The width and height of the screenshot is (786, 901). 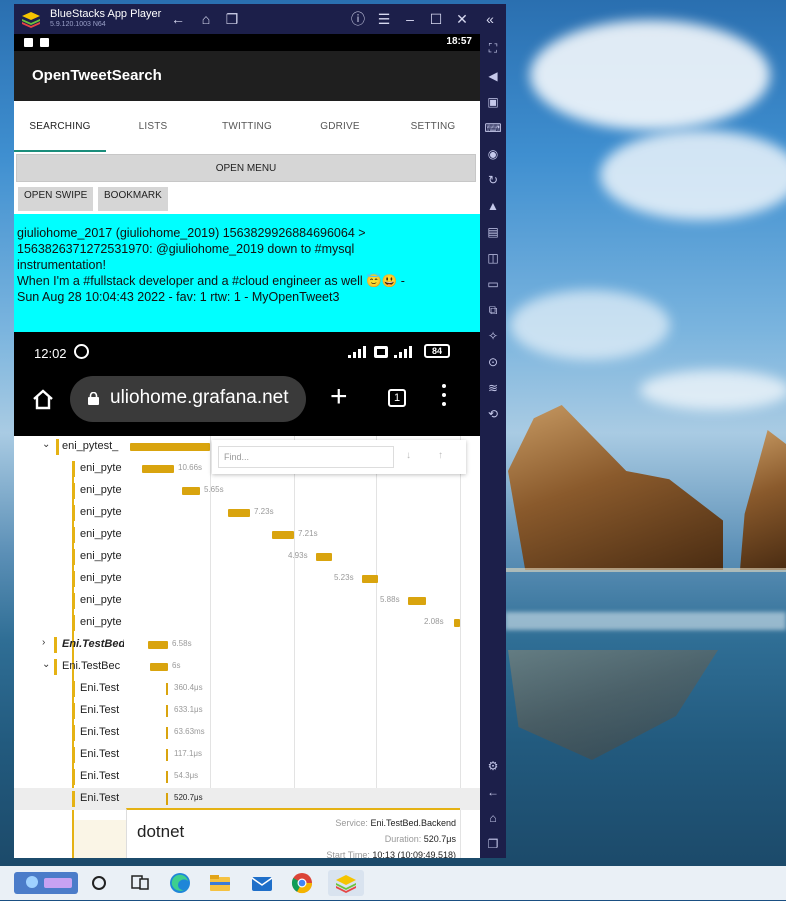 I want to click on collapse-sidebar-icon: «, so click(x=490, y=19).